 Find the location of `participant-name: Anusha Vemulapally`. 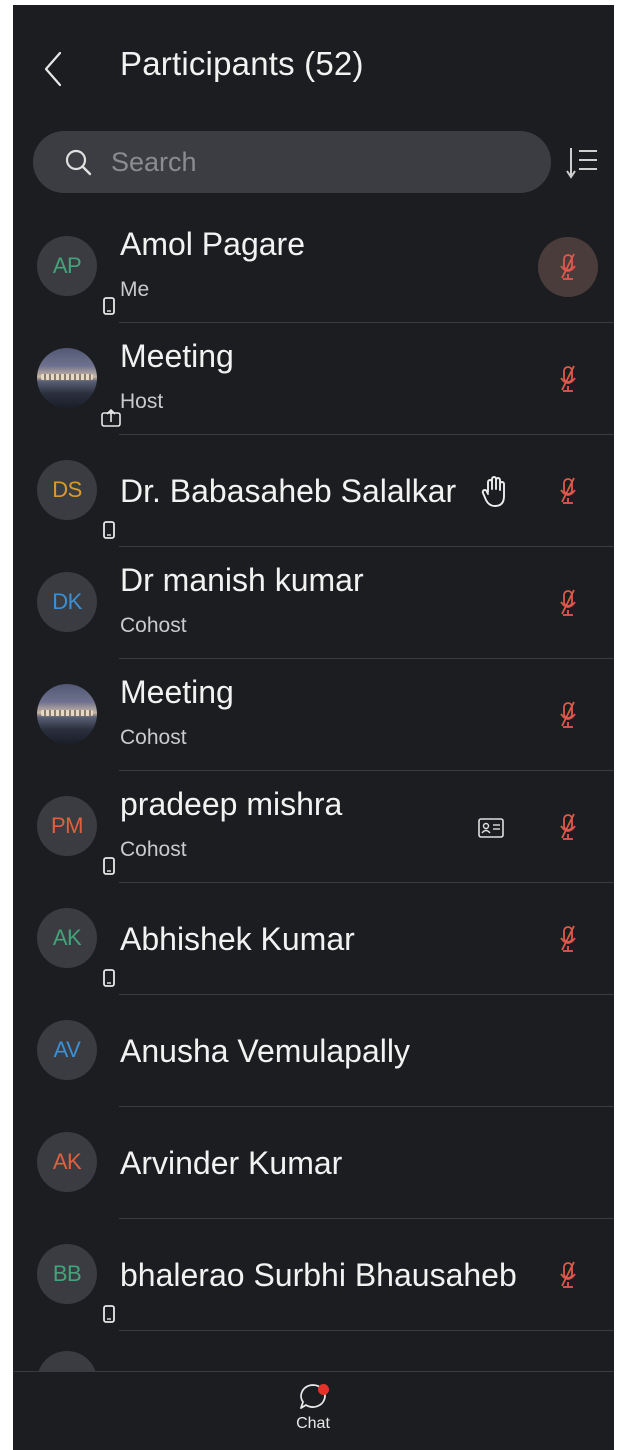

participant-name: Anusha Vemulapally is located at coordinates (265, 1051).